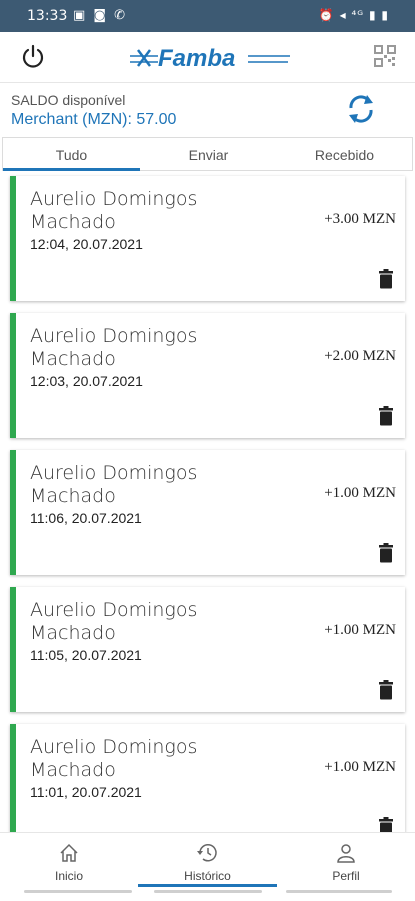 The image size is (415, 901). What do you see at coordinates (346, 853) in the screenshot?
I see `profile-icon` at bounding box center [346, 853].